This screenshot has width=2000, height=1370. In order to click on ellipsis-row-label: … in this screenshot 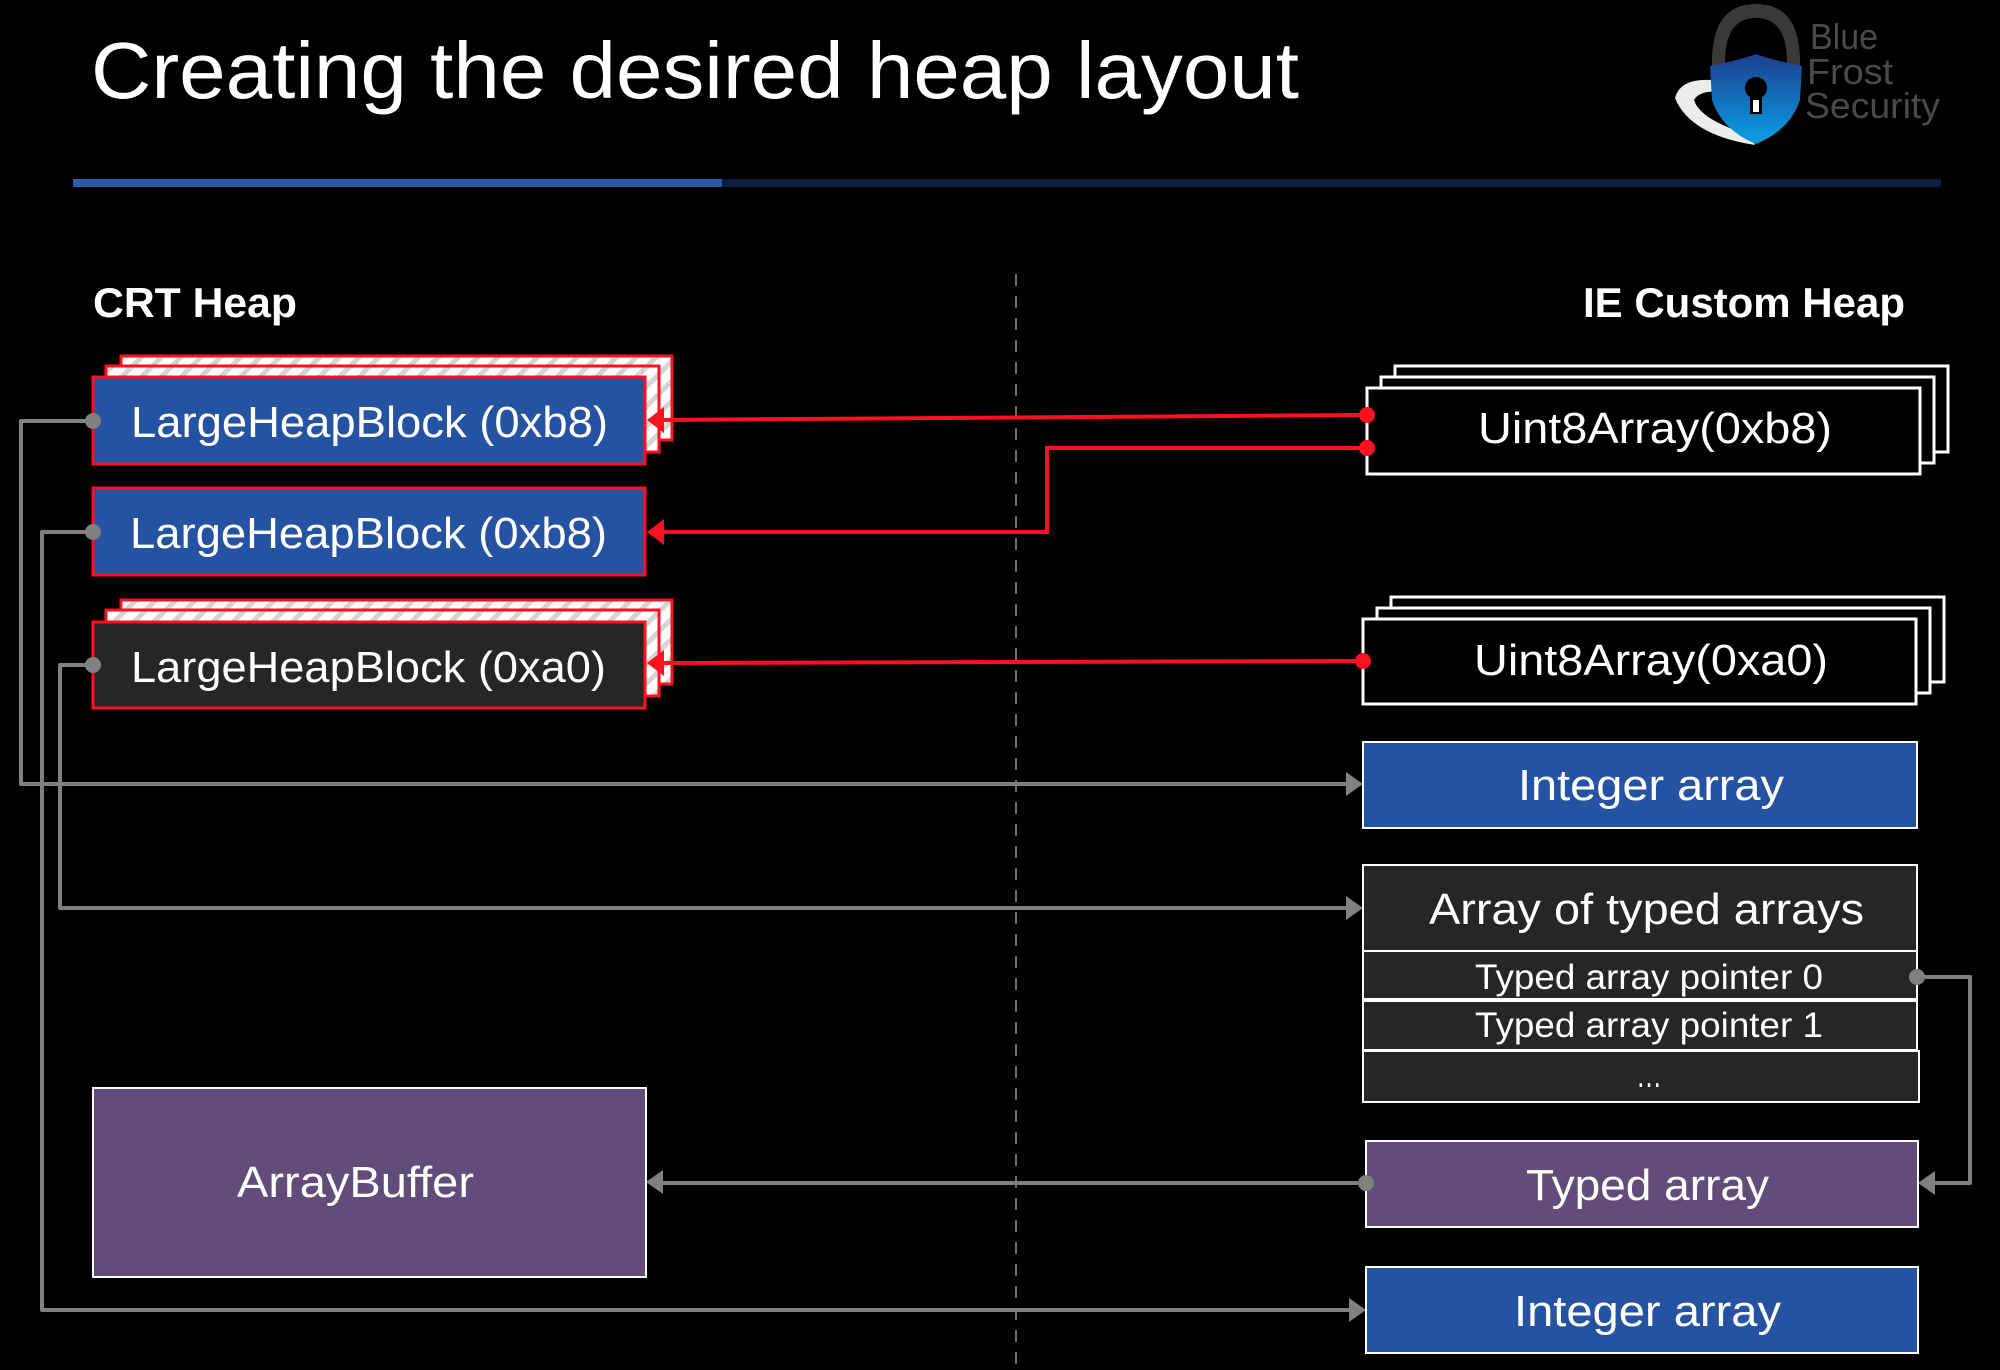, I will do `click(1649, 1075)`.